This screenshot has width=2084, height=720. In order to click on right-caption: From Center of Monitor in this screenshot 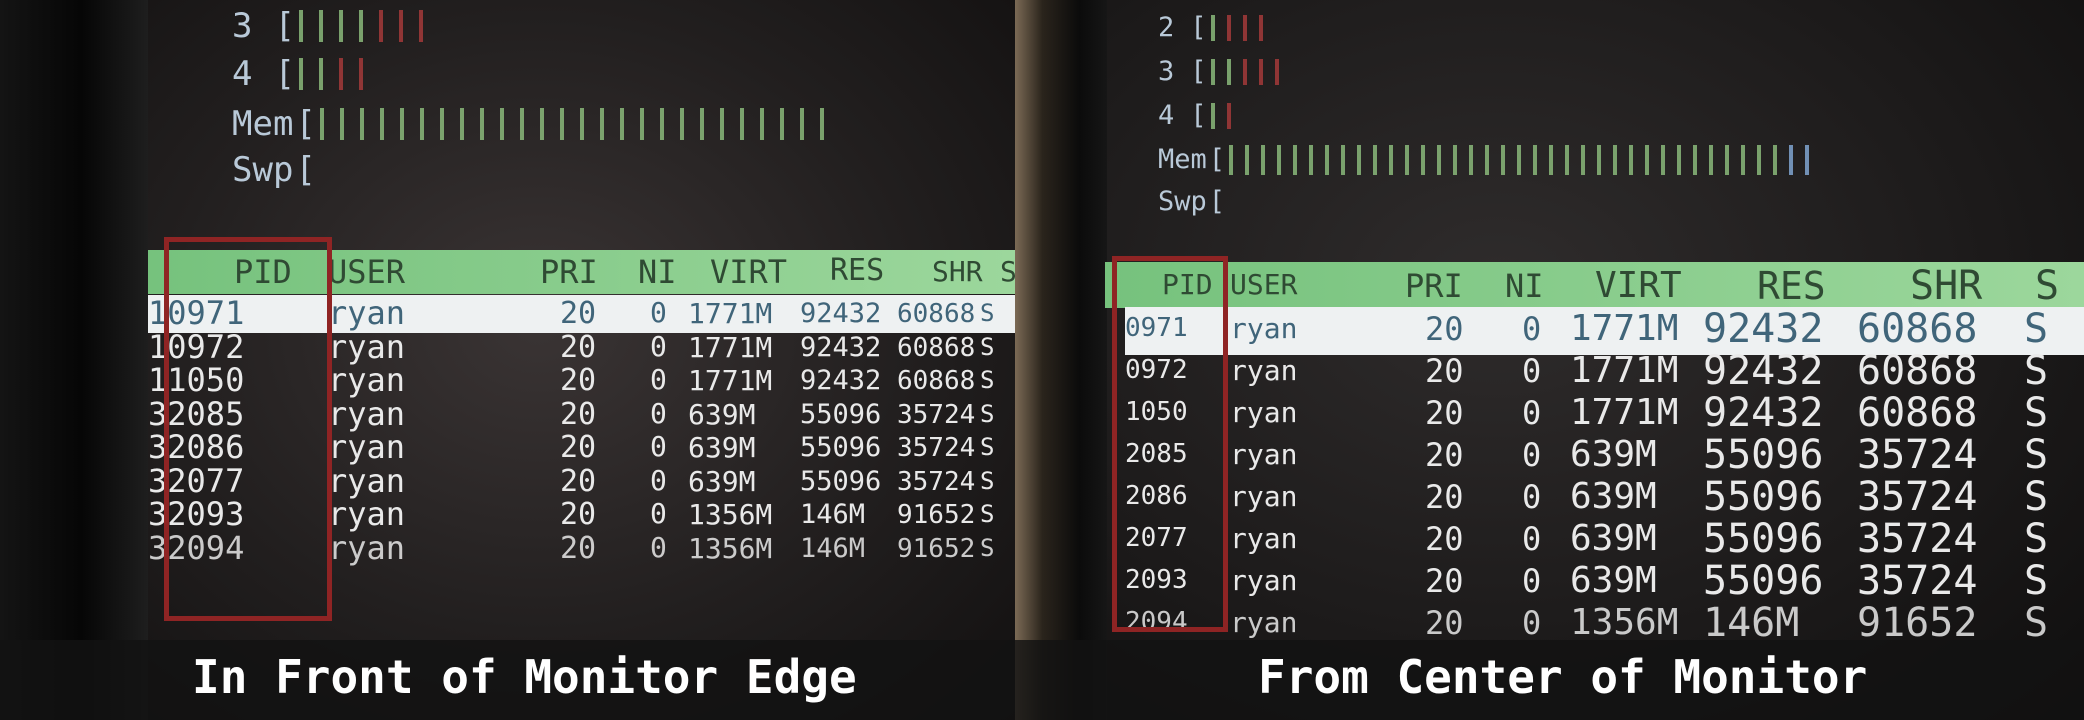, I will do `click(1563, 677)`.